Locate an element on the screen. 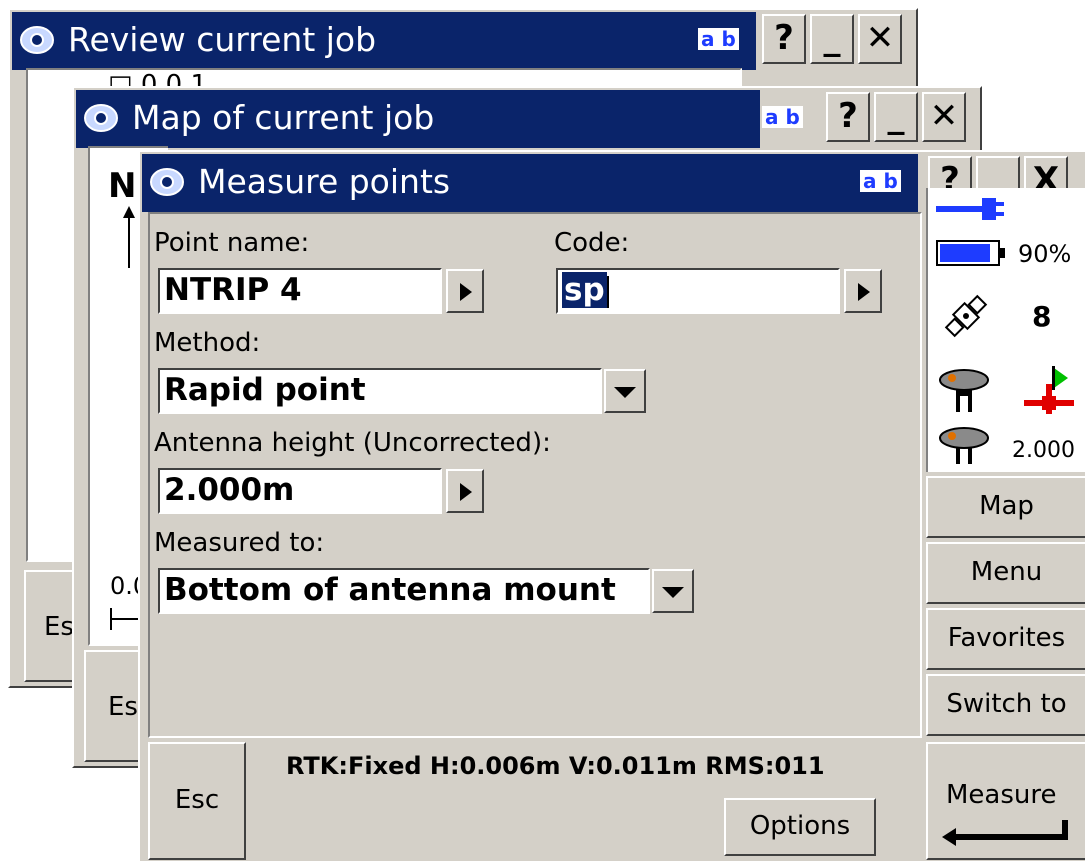  method-select: Rapid point is located at coordinates (380, 391).